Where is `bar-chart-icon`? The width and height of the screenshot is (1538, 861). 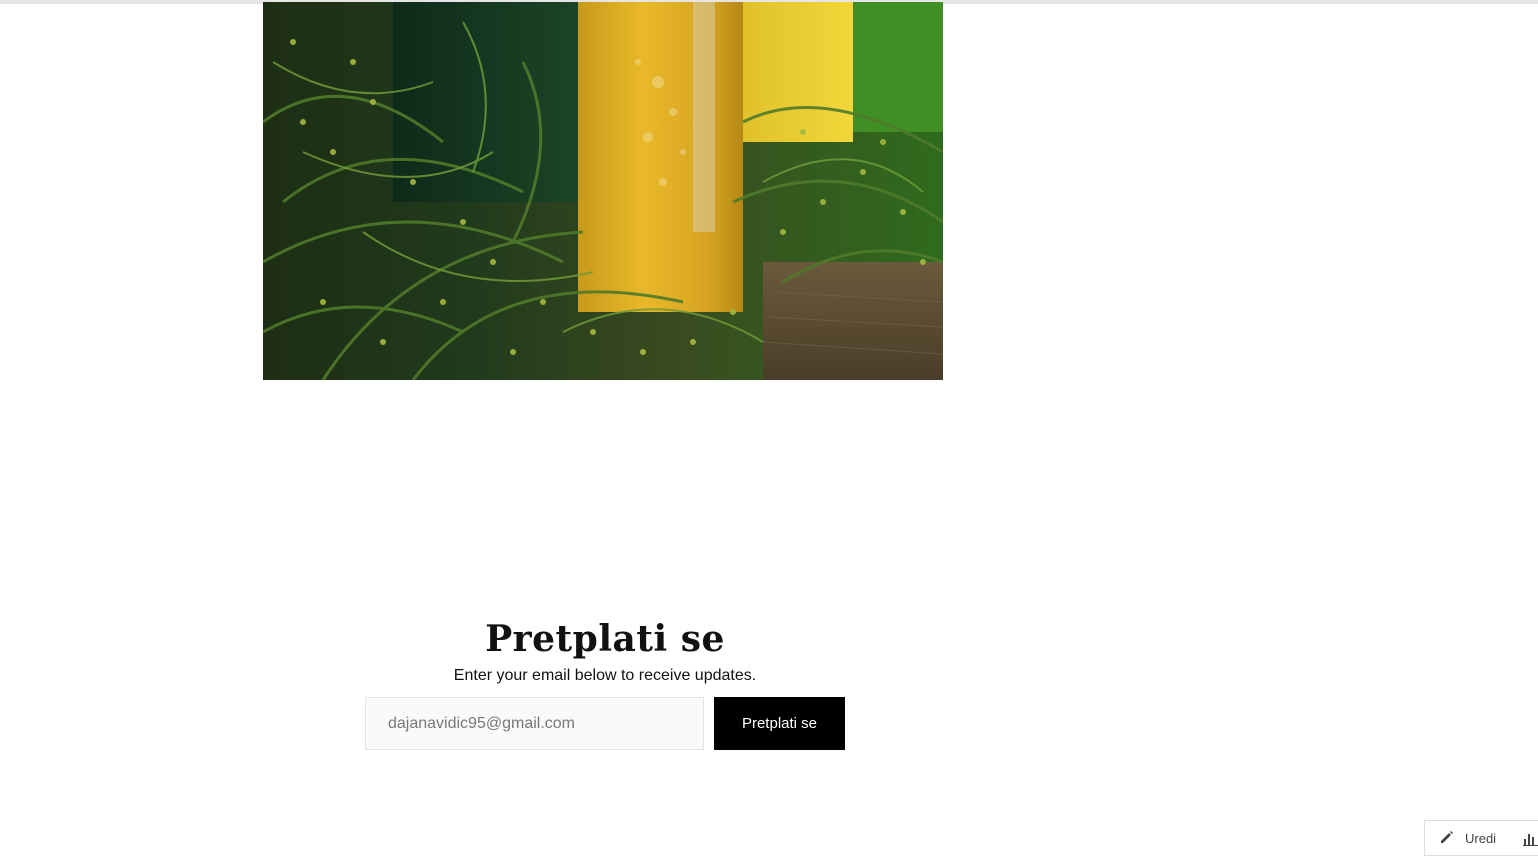 bar-chart-icon is located at coordinates (1530, 840).